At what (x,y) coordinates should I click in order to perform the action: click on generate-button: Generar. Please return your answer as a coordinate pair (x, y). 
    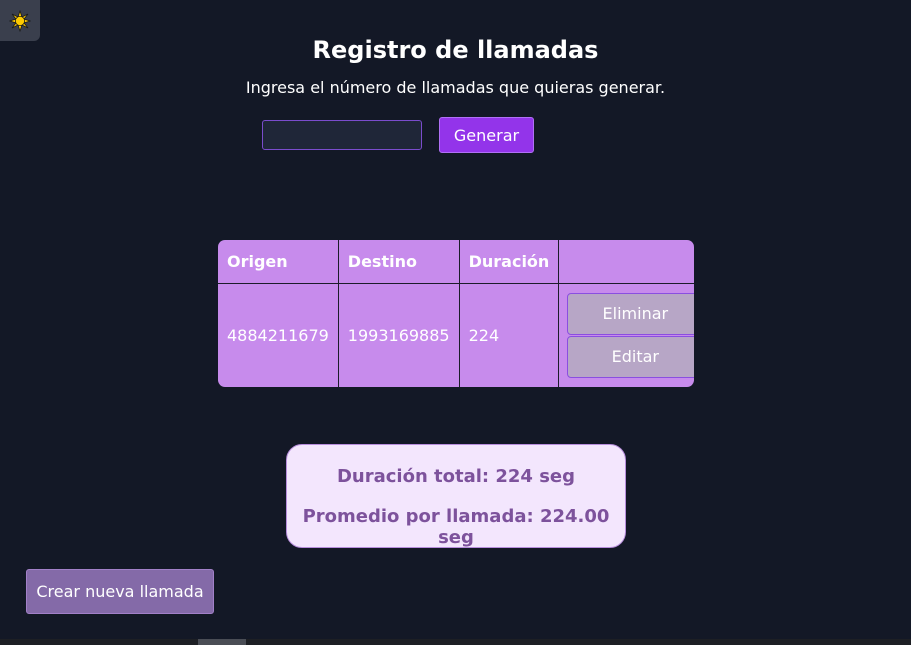
    Looking at the image, I should click on (486, 135).